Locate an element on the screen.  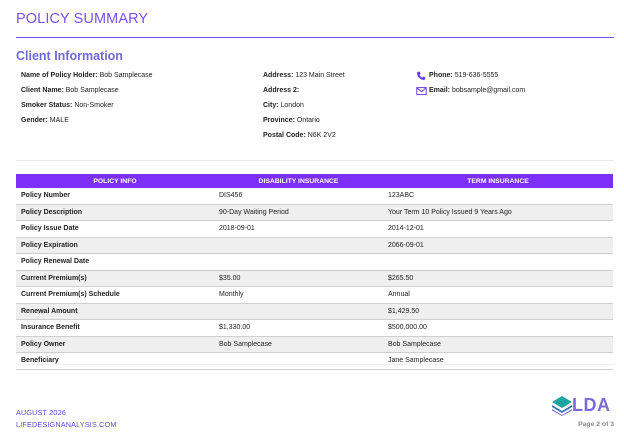
term-cell: $1,429.50 is located at coordinates (498, 311).